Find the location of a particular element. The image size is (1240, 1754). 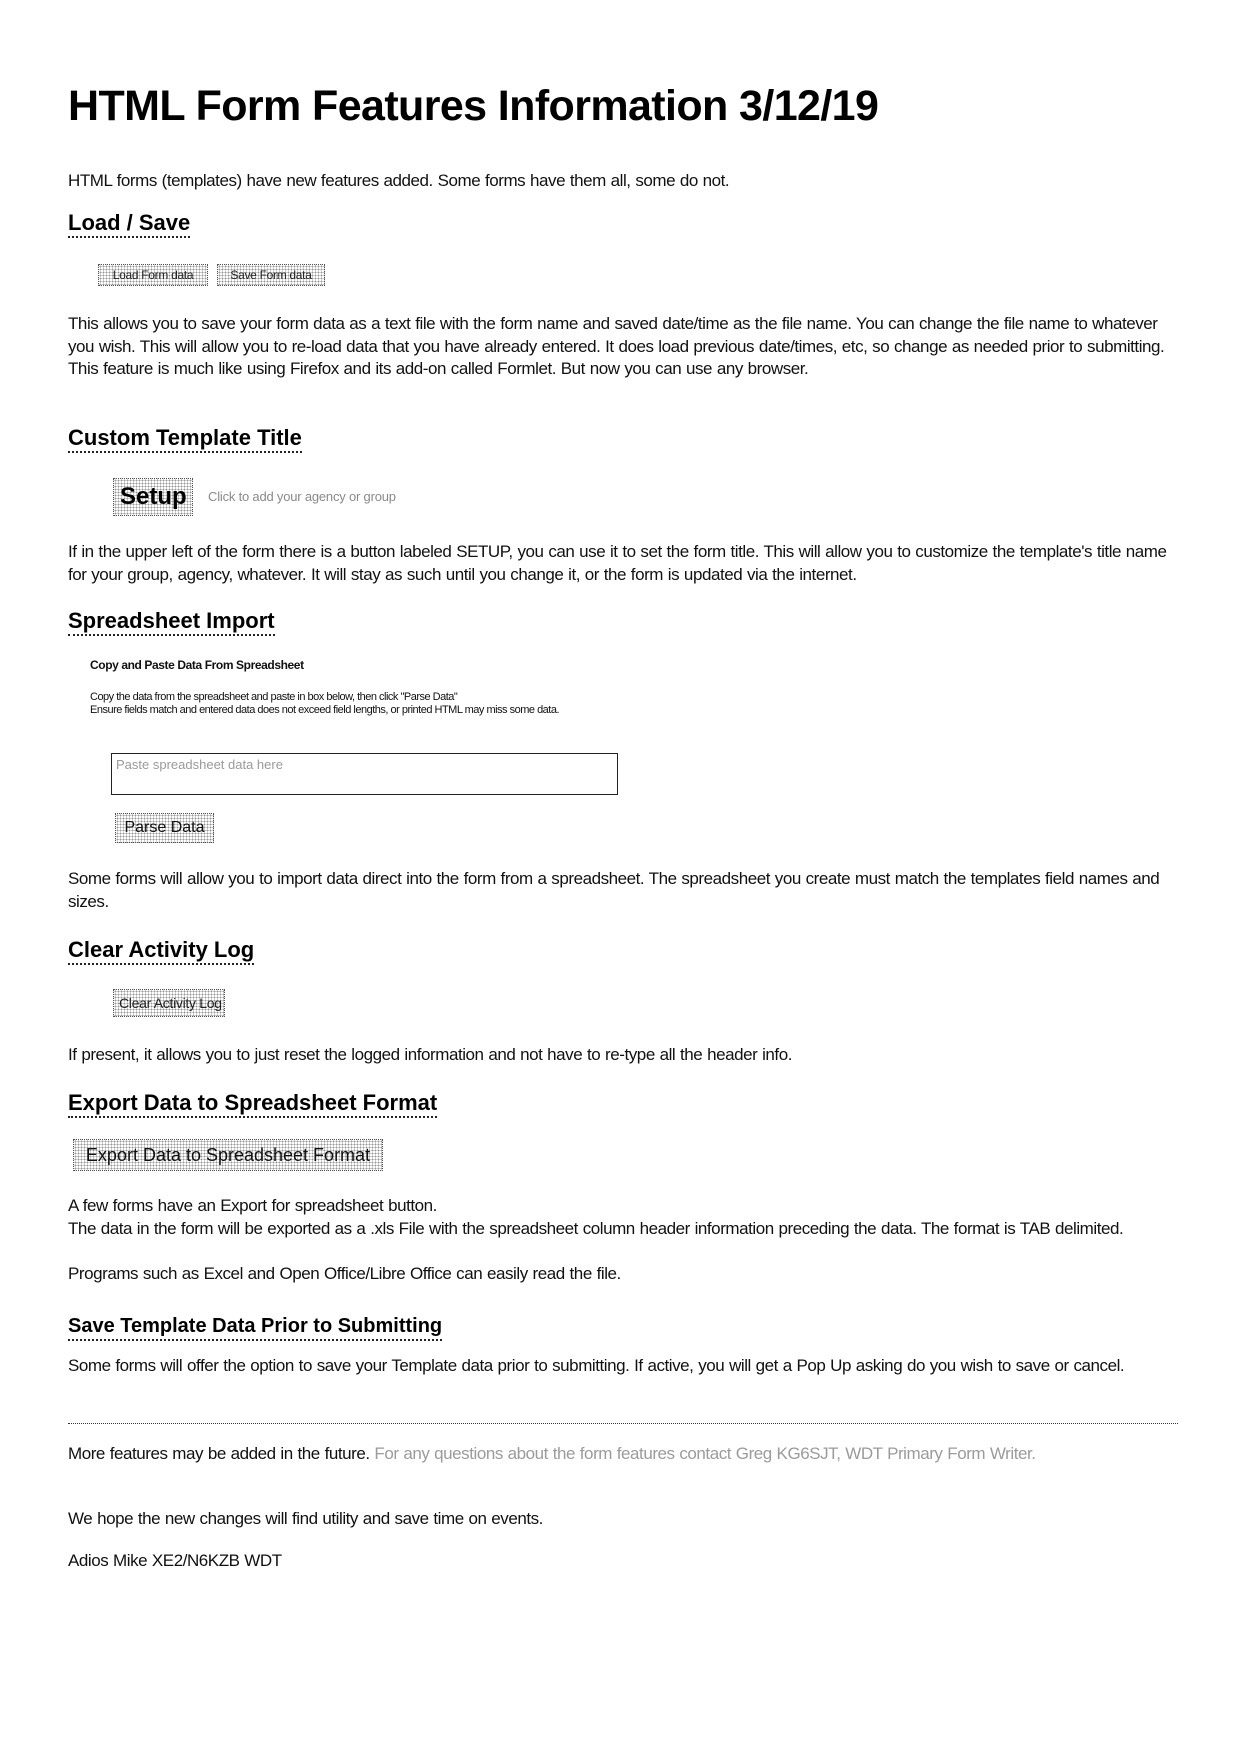

footer-signature: Adios Mike XE2/N6KZB WDT is located at coordinates (175, 1560).